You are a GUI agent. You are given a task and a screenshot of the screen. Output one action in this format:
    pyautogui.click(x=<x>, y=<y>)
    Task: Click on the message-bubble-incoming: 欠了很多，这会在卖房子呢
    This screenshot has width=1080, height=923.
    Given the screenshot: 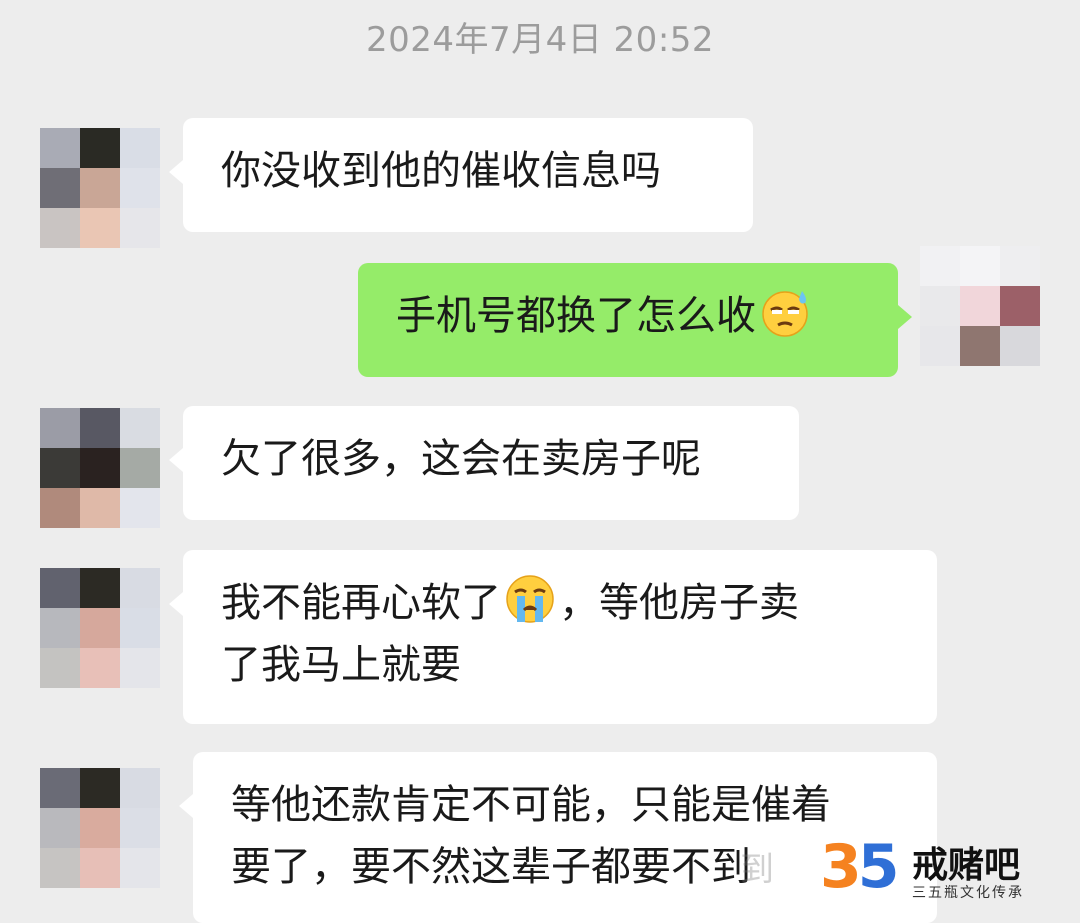 What is the action you would take?
    pyautogui.click(x=484, y=463)
    